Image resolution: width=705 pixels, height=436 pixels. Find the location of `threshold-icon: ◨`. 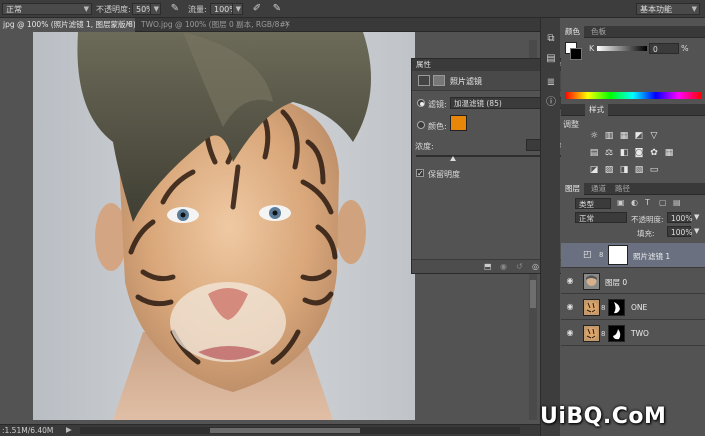

threshold-icon: ◨ is located at coordinates (624, 170).